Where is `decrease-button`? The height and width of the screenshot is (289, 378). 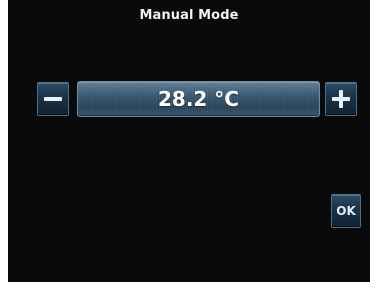
decrease-button is located at coordinates (53, 99).